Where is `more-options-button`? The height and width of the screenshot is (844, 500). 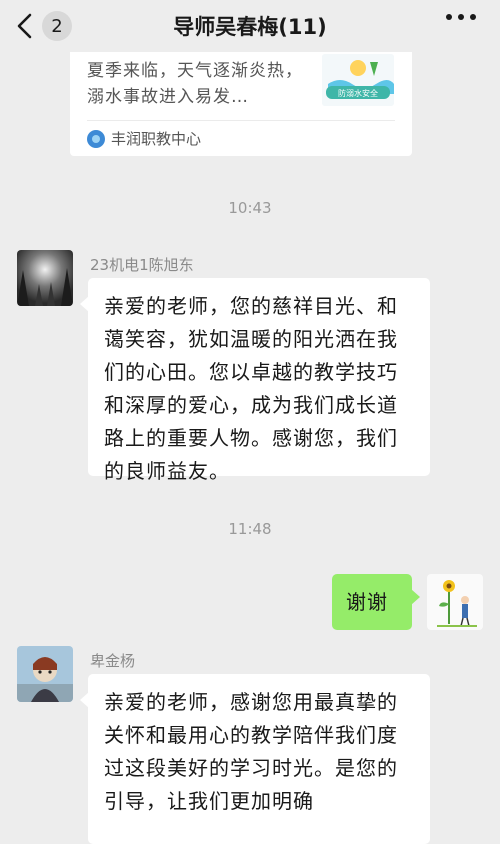
more-options-button is located at coordinates (461, 17).